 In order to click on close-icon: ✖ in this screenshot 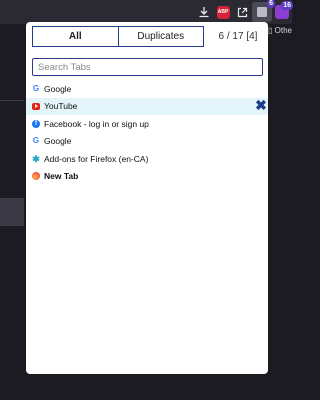, I will do `click(261, 105)`.